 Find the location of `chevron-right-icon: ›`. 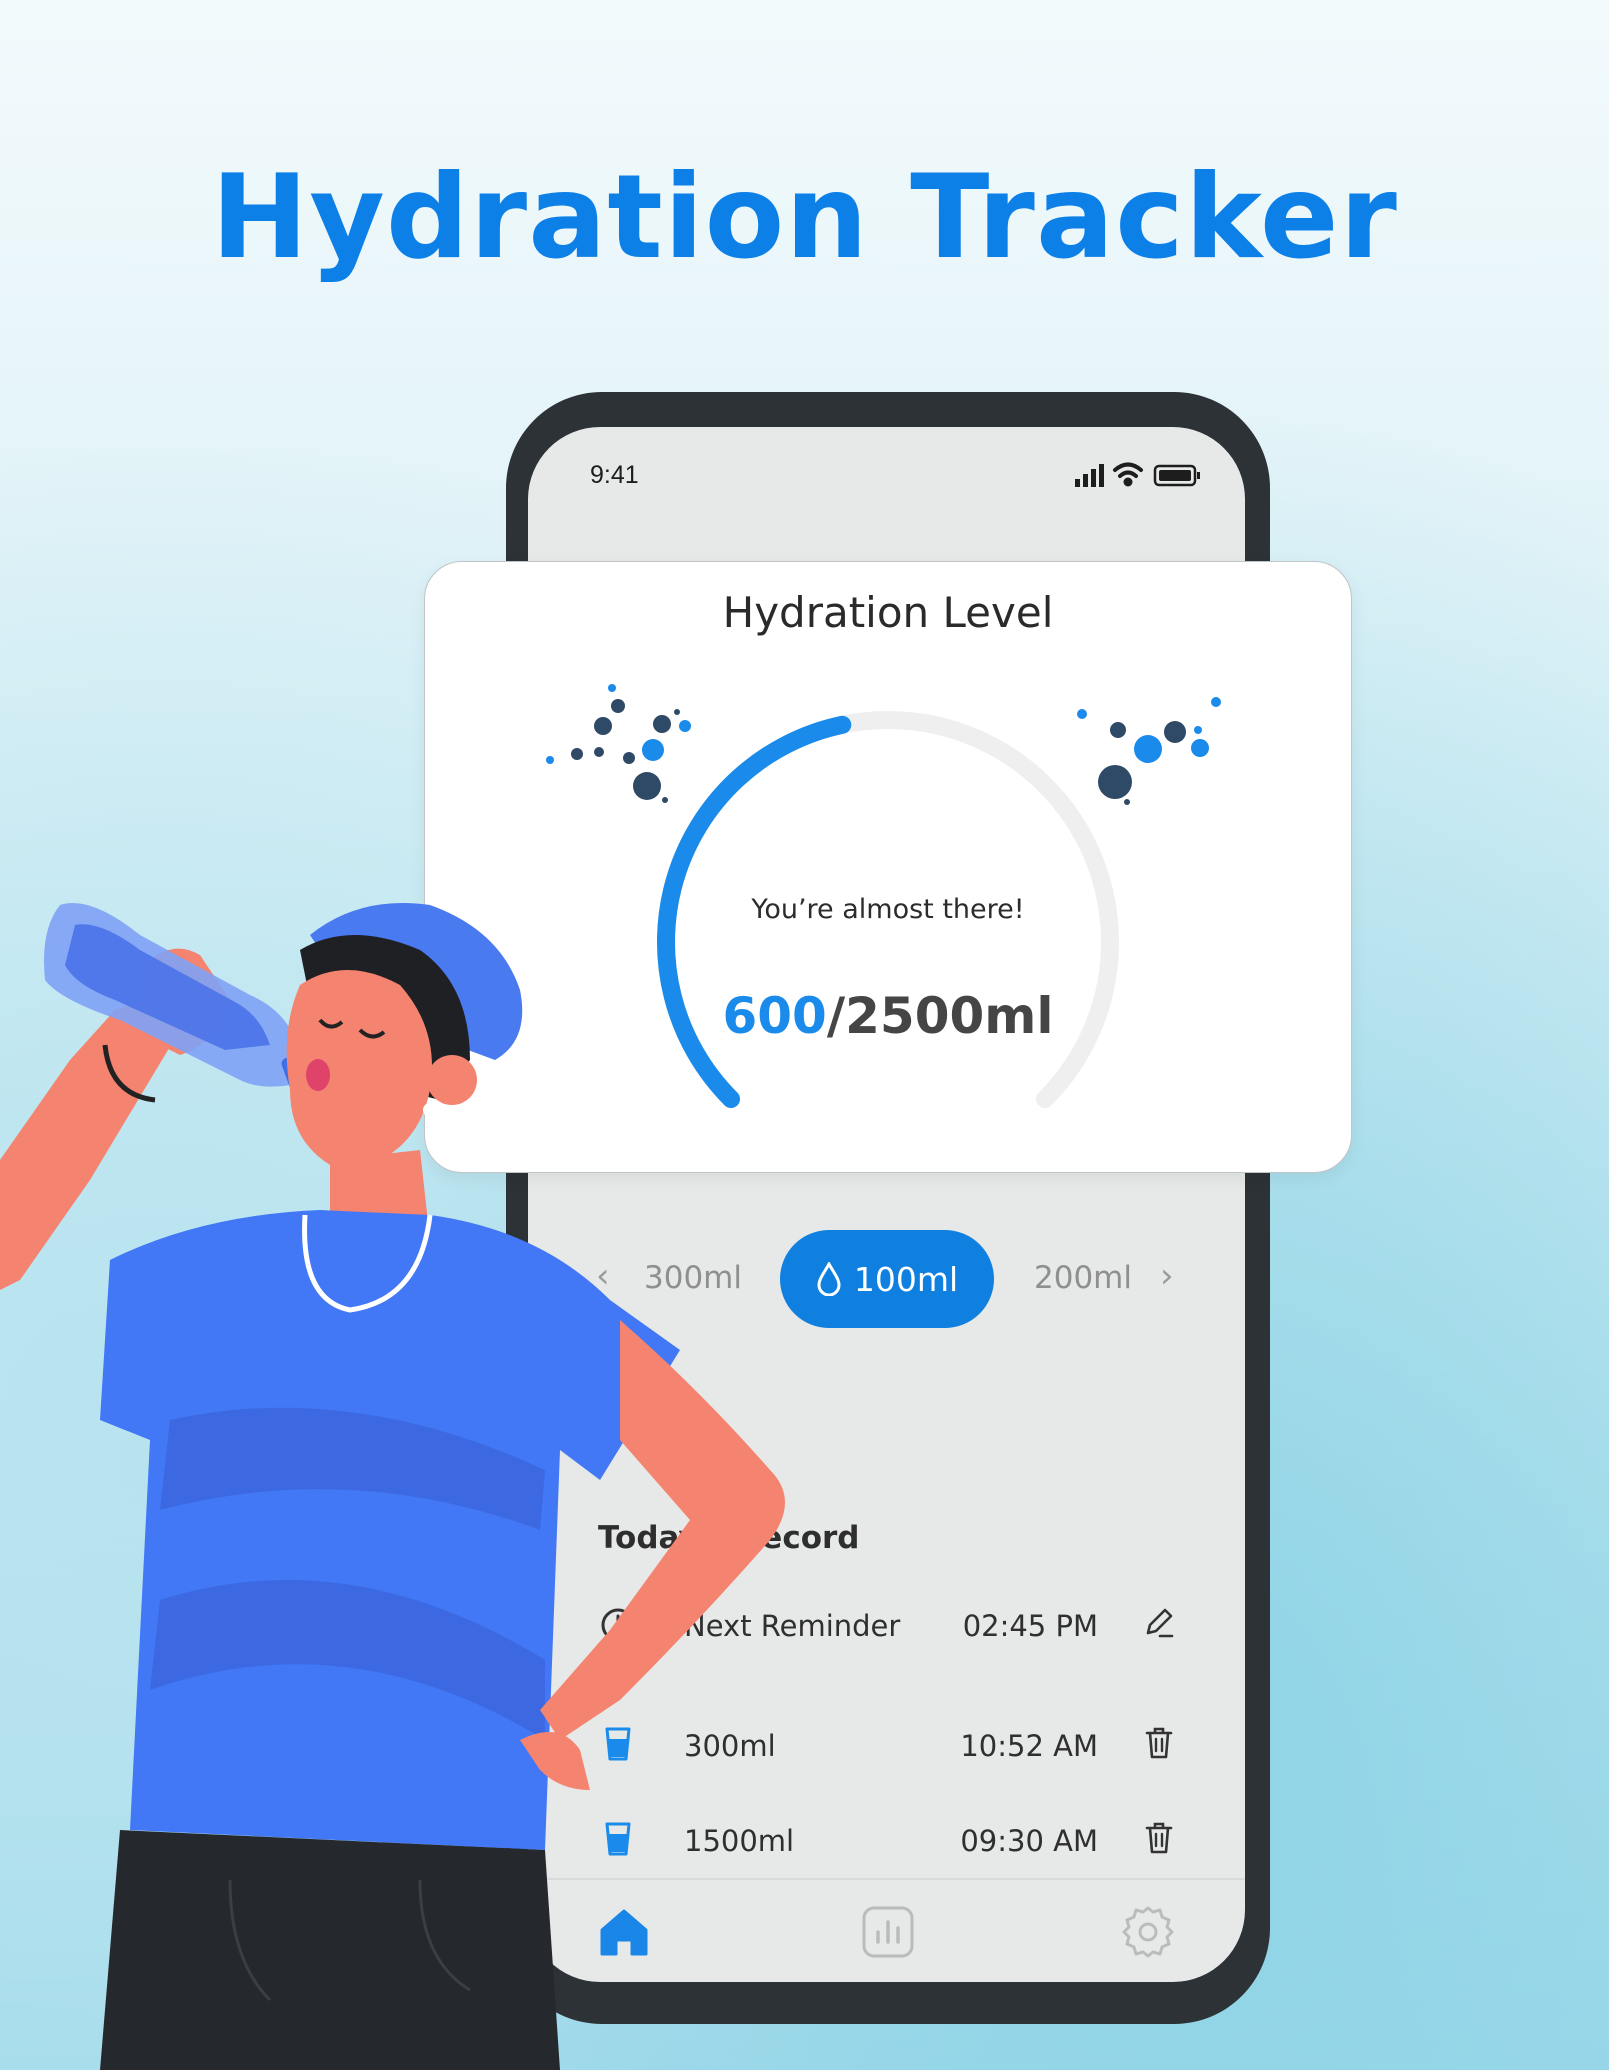

chevron-right-icon: › is located at coordinates (1167, 1276).